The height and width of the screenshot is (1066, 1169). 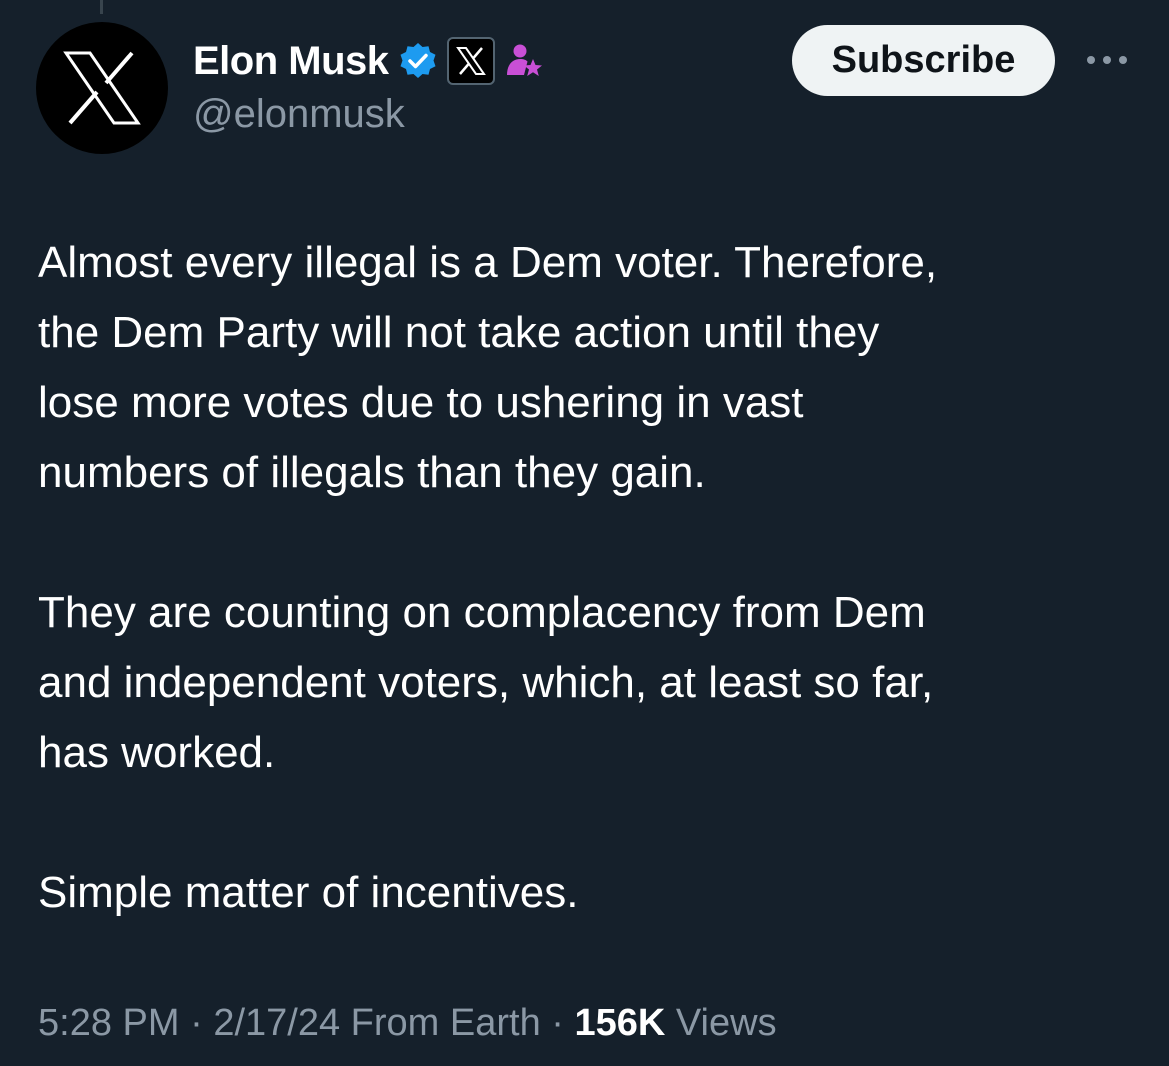 I want to click on tweet-date: 2/17/24, so click(x=276, y=1023).